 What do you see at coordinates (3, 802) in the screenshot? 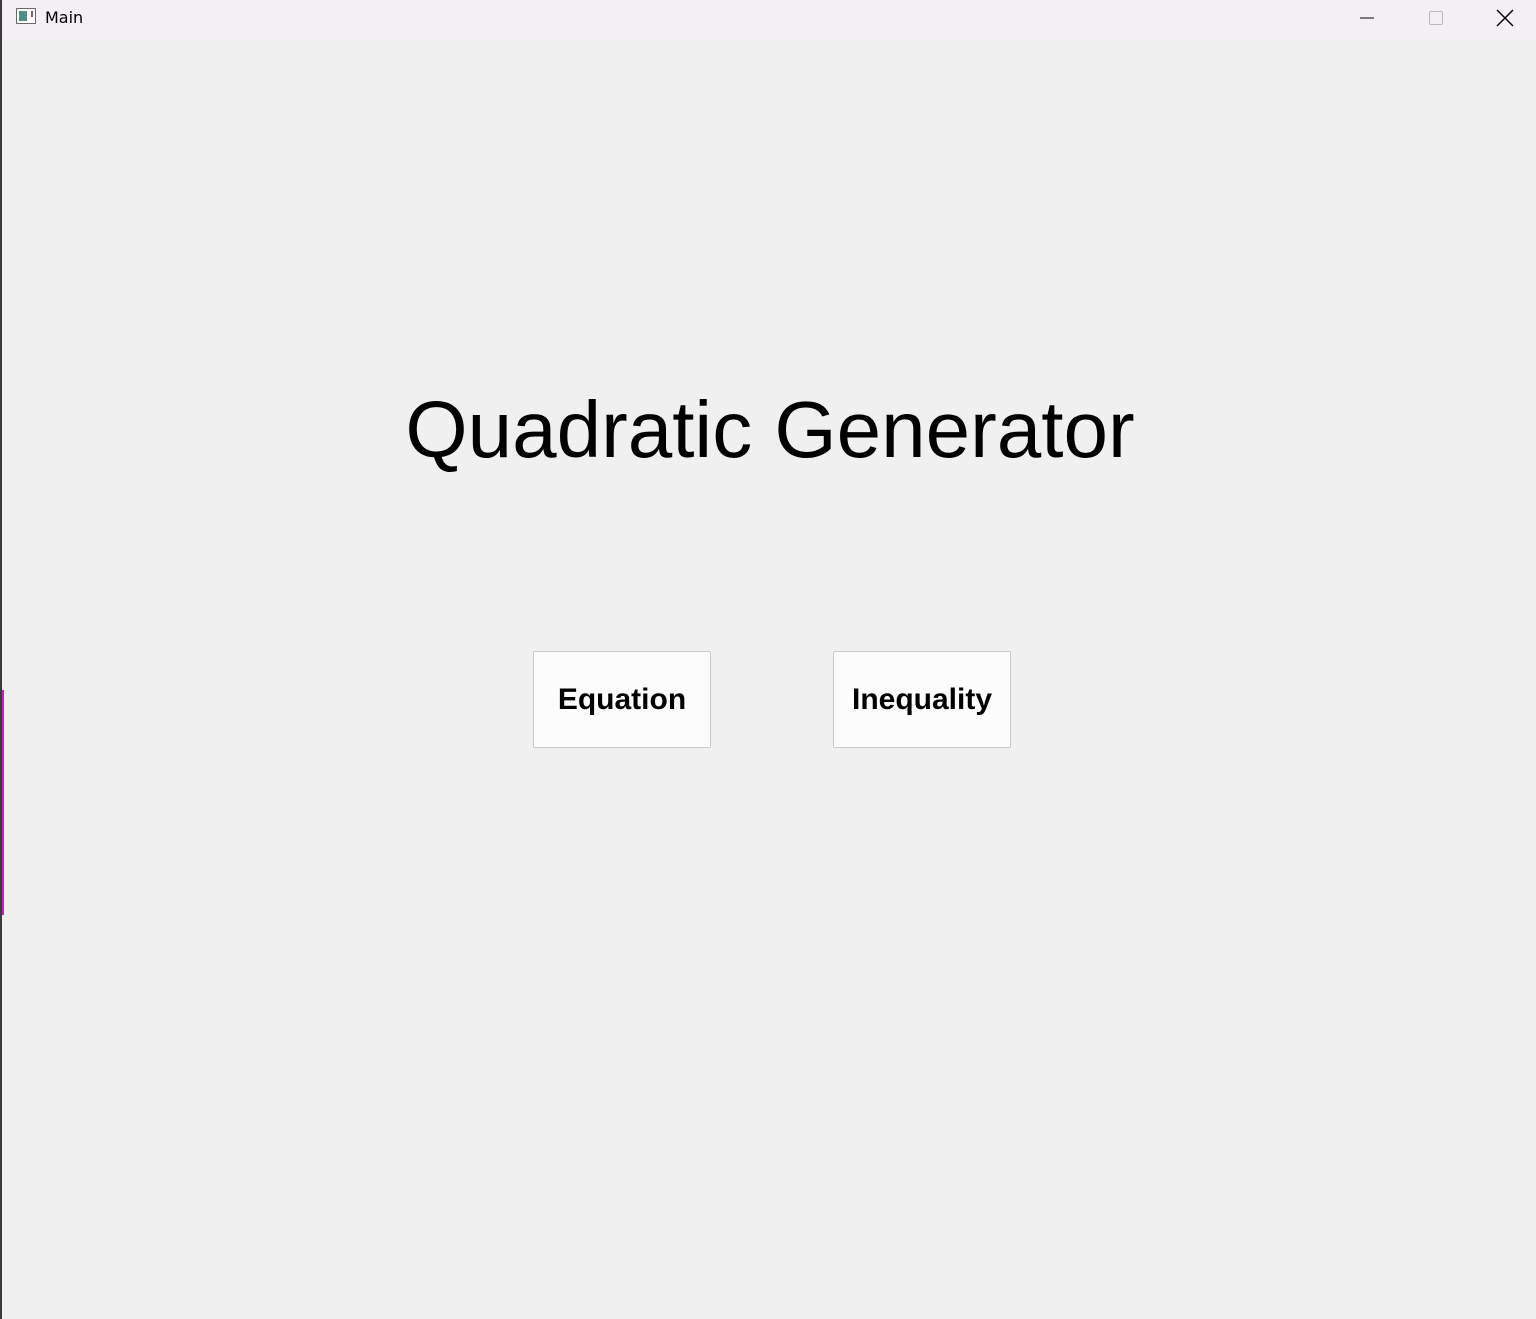
I see `window-edge-accent` at bounding box center [3, 802].